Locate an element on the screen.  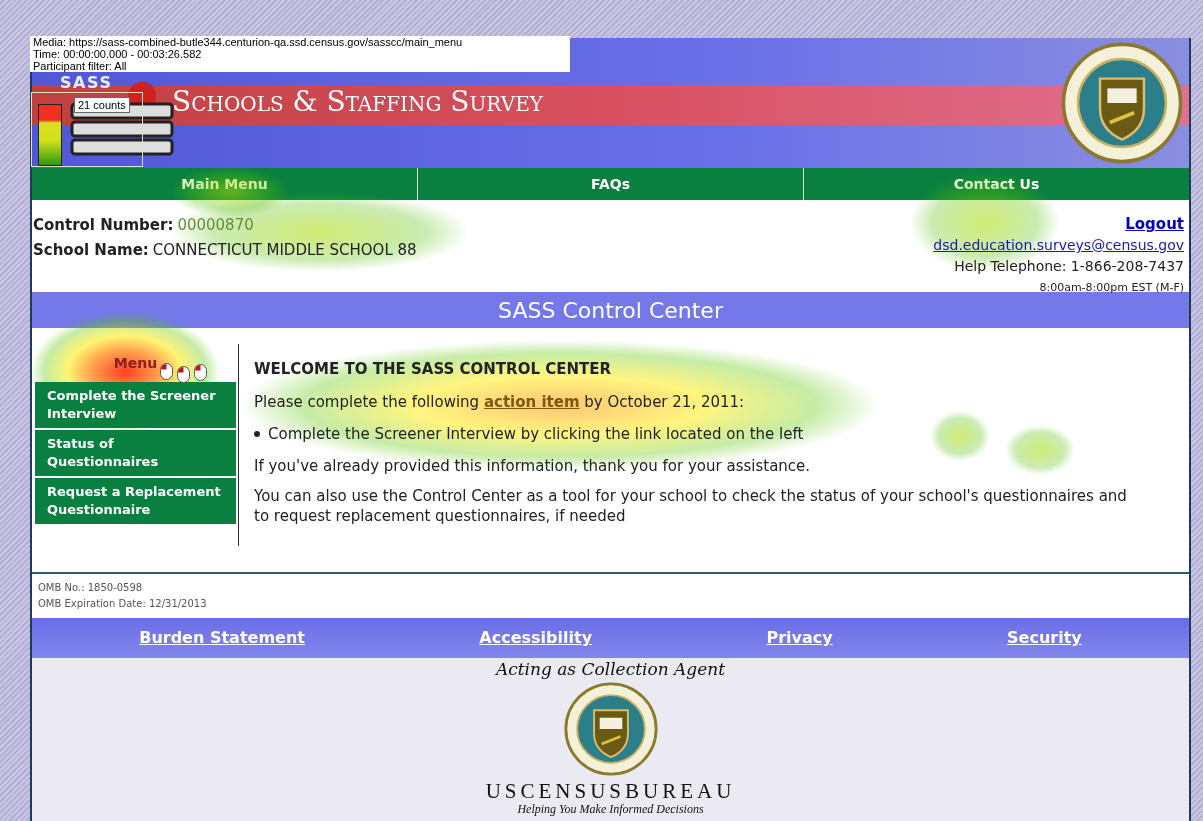
help-telephone: Help Telephone: 1-866-208-7437 is located at coordinates (1069, 266).